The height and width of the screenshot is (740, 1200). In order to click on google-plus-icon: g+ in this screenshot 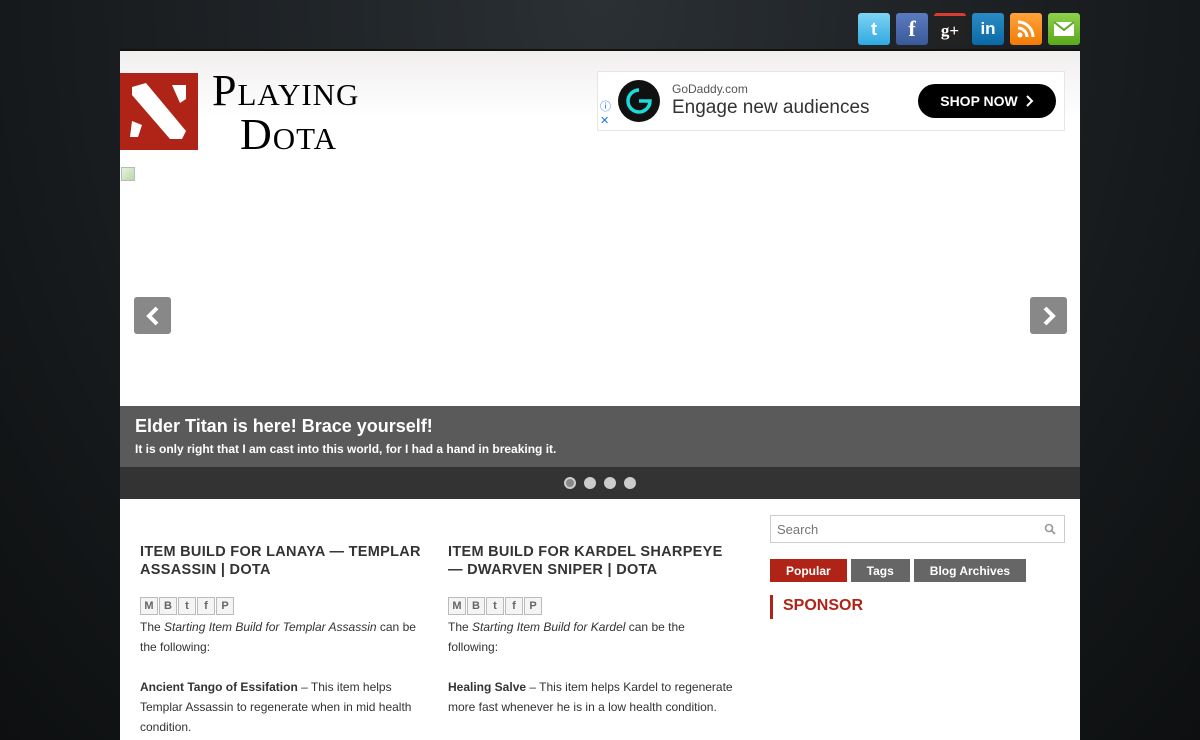, I will do `click(950, 29)`.